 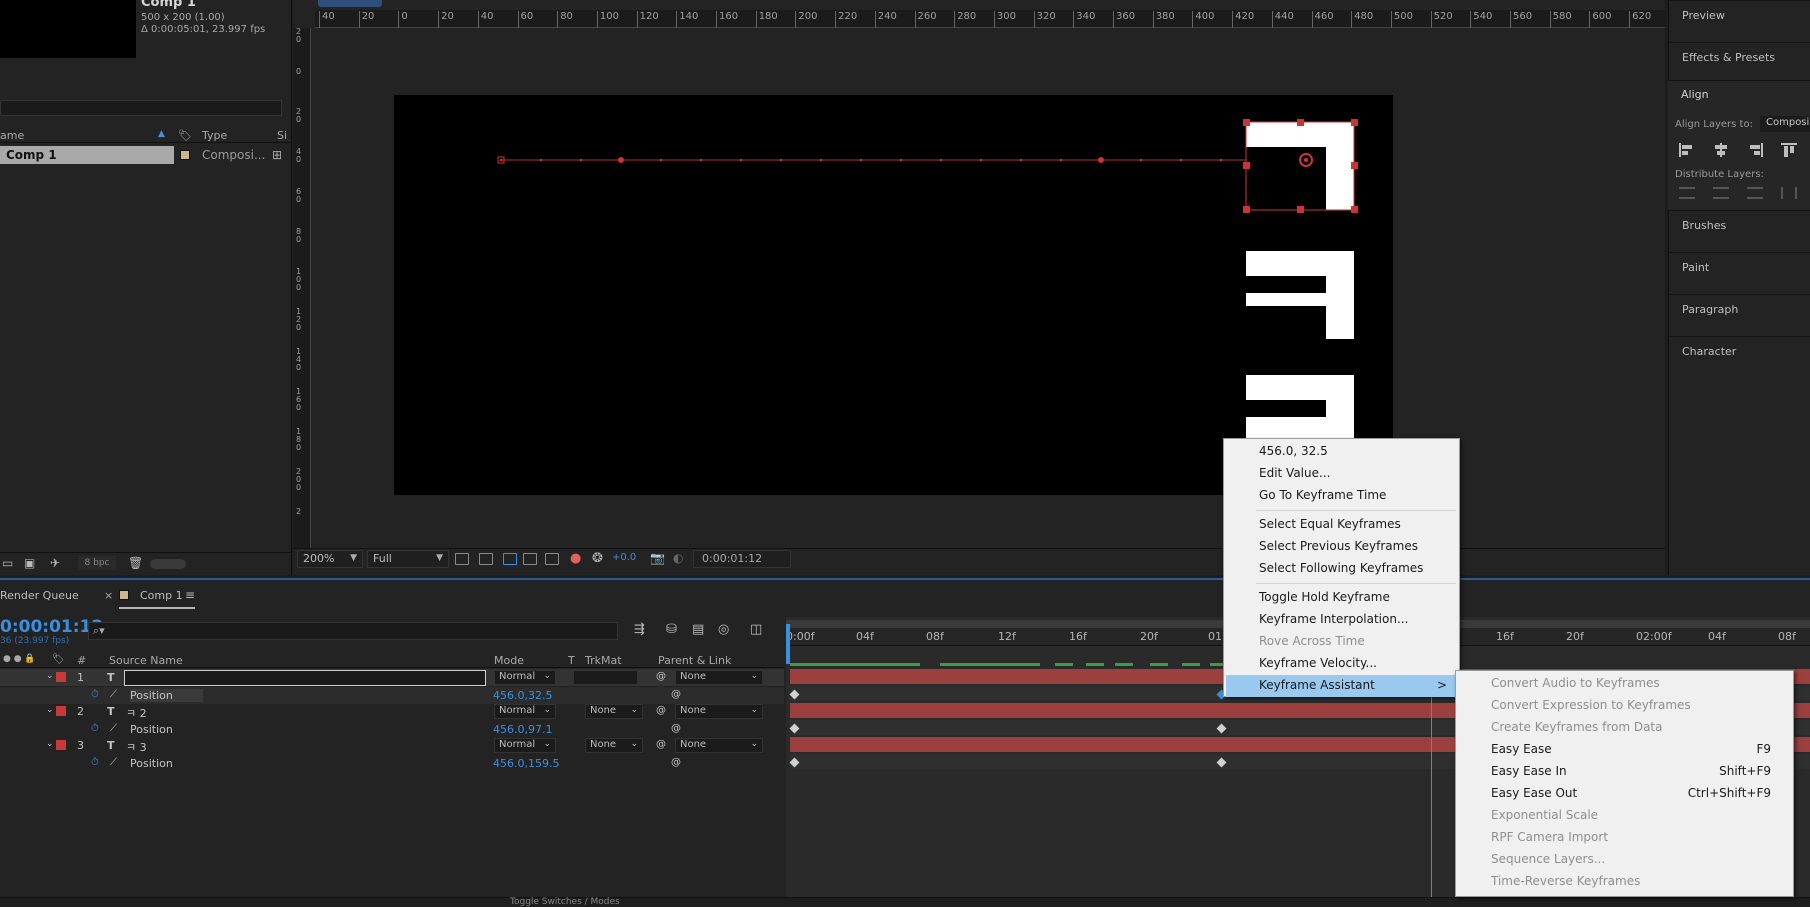 What do you see at coordinates (1624, 684) in the screenshot?
I see `submenu-convert-audio: Convert Audio to Keyframes` at bounding box center [1624, 684].